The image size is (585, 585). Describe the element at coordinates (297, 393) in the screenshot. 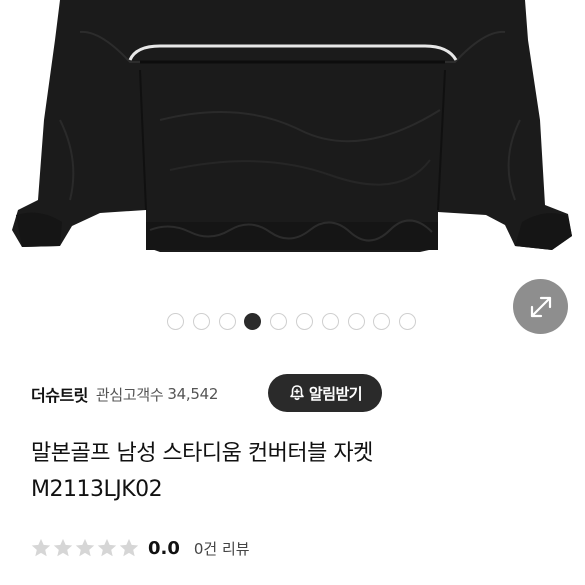

I see `bell-plus-icon` at that location.